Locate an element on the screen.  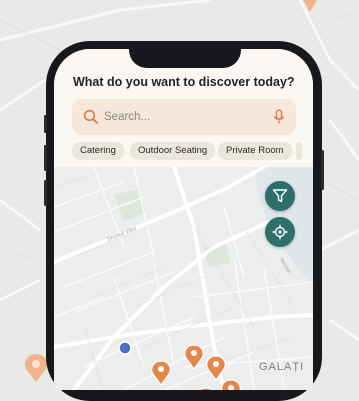
chip-outdoor-seating: Outdoor Seating is located at coordinates (173, 151).